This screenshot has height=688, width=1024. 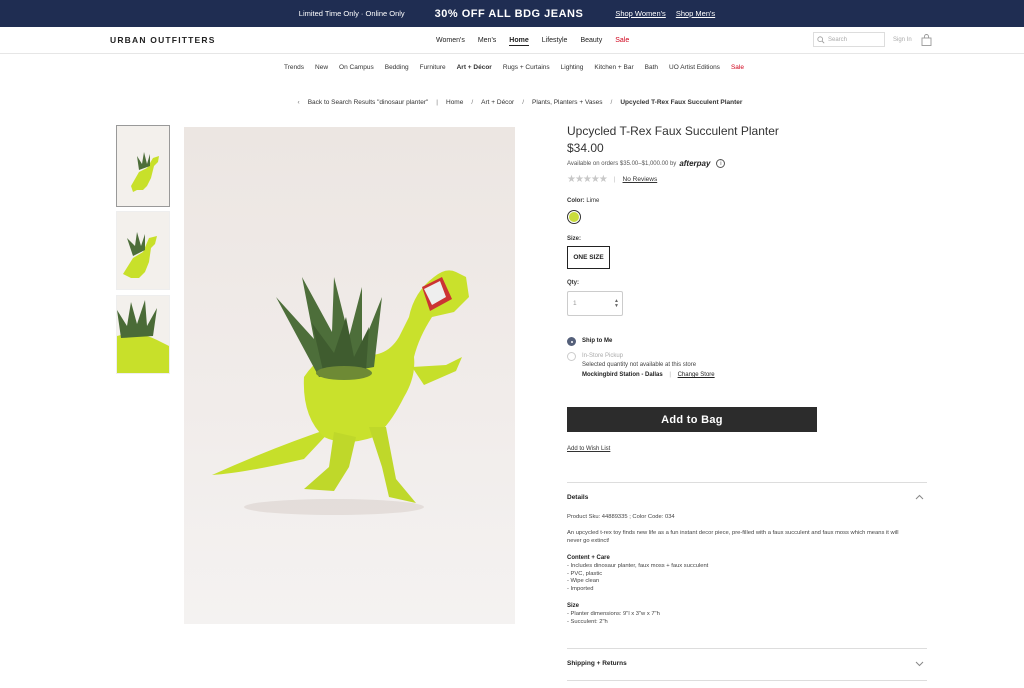 I want to click on in-store-pickup-radio, so click(x=571, y=356).